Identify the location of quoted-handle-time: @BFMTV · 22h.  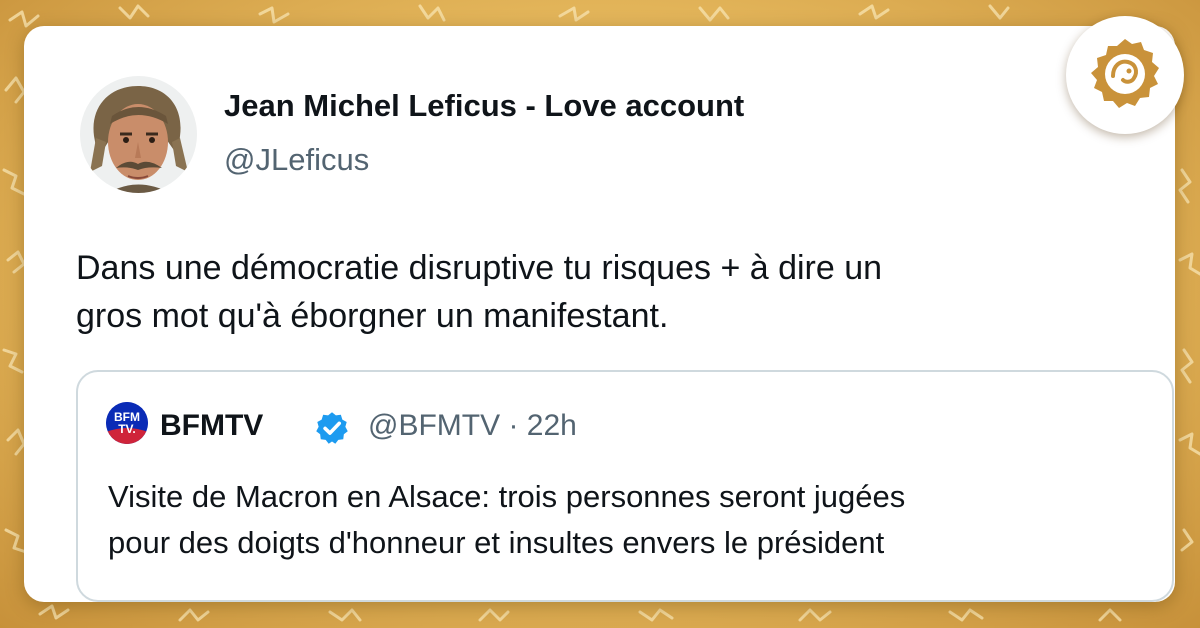
(472, 426).